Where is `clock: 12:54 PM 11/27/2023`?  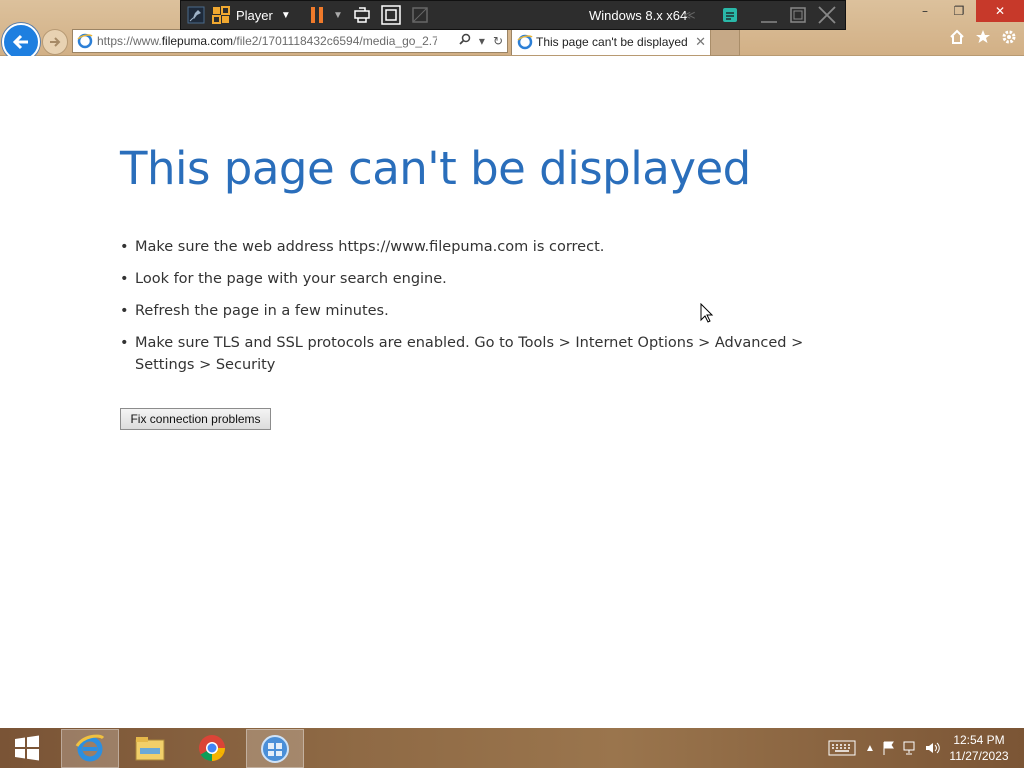 clock: 12:54 PM 11/27/2023 is located at coordinates (979, 748).